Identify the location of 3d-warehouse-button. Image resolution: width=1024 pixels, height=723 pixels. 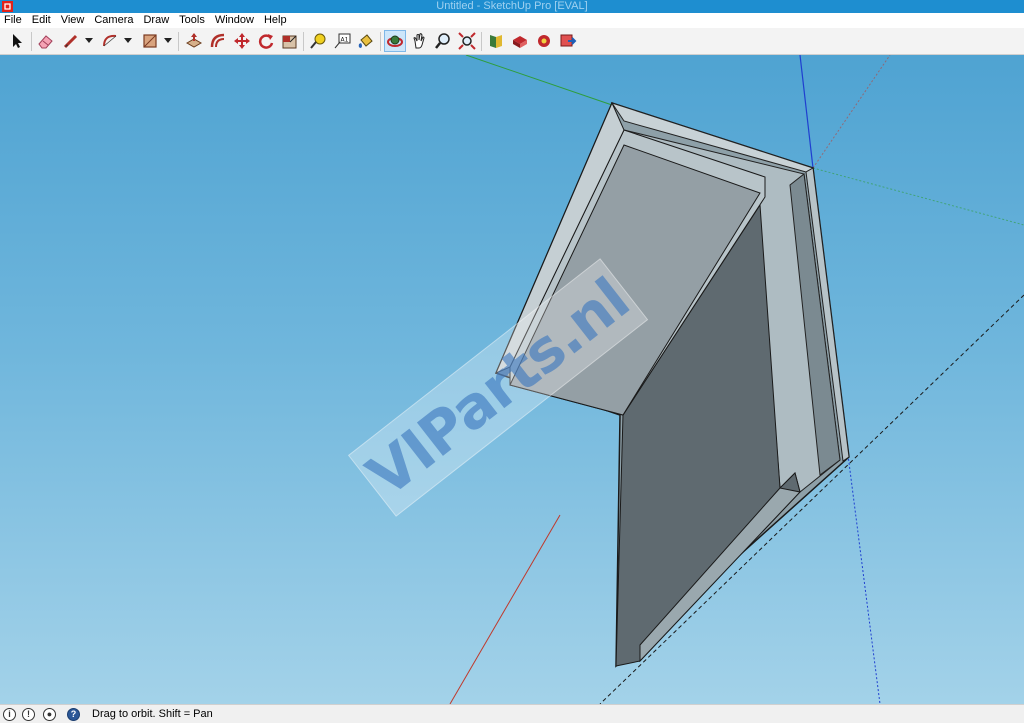
(496, 41).